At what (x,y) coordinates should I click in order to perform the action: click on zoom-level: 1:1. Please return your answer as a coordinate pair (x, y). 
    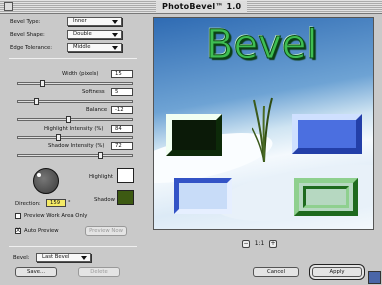
    Looking at the image, I should click on (259, 243).